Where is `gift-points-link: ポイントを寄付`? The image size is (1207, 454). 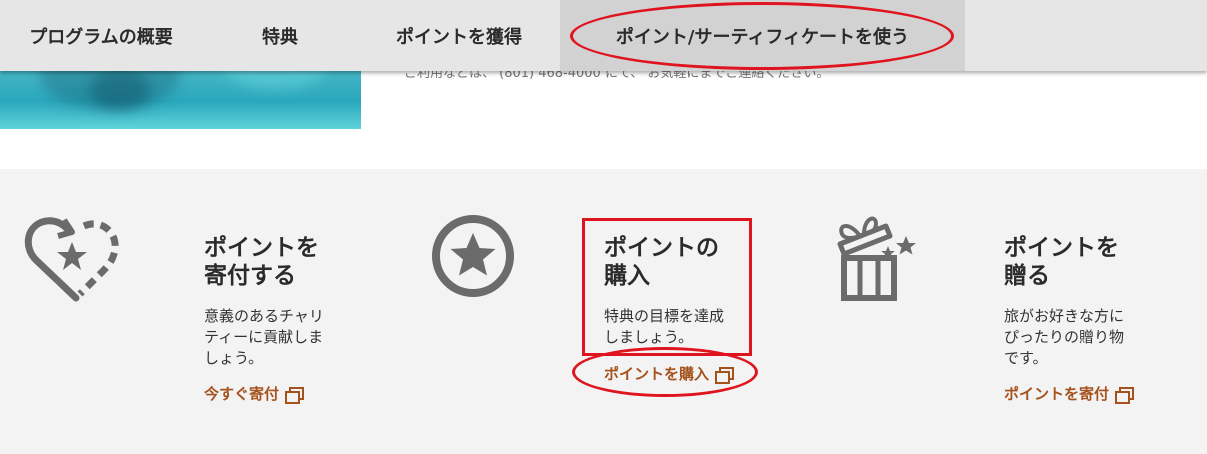 gift-points-link: ポイントを寄付 is located at coordinates (1069, 393).